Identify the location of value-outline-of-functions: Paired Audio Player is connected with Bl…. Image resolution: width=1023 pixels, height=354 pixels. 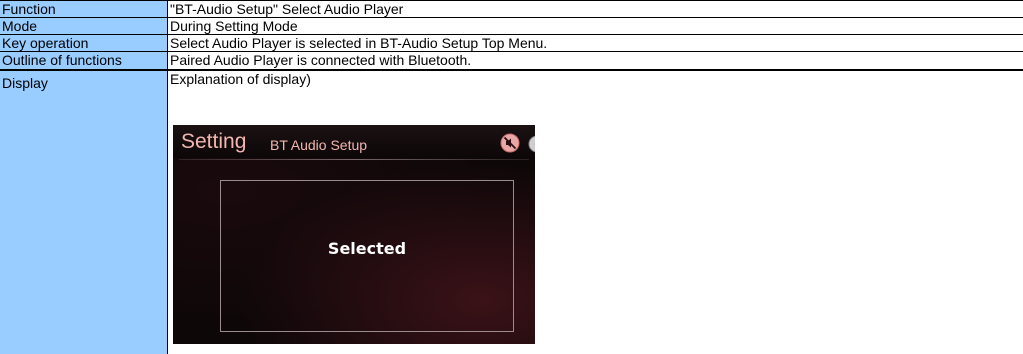
(595, 60).